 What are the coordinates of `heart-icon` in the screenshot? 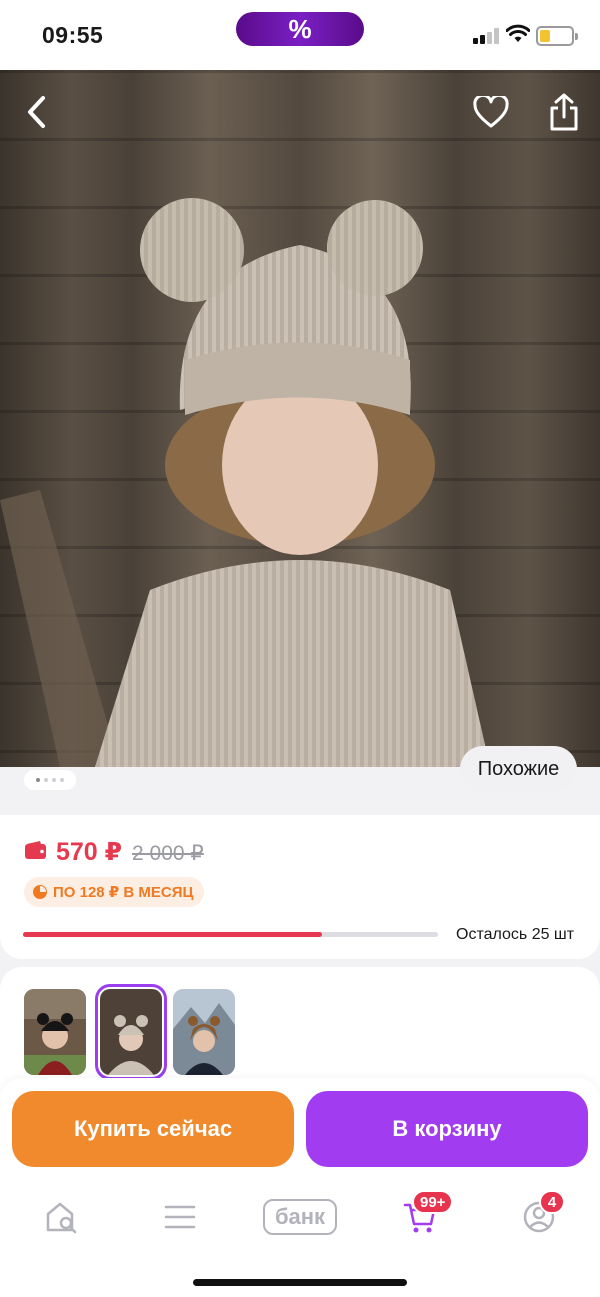 It's located at (491, 112).